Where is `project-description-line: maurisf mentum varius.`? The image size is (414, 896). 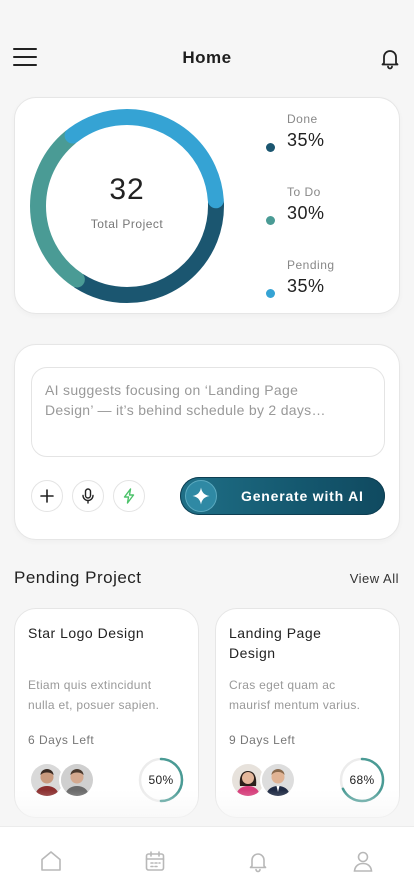 project-description-line: maurisf mentum varius. is located at coordinates (295, 705).